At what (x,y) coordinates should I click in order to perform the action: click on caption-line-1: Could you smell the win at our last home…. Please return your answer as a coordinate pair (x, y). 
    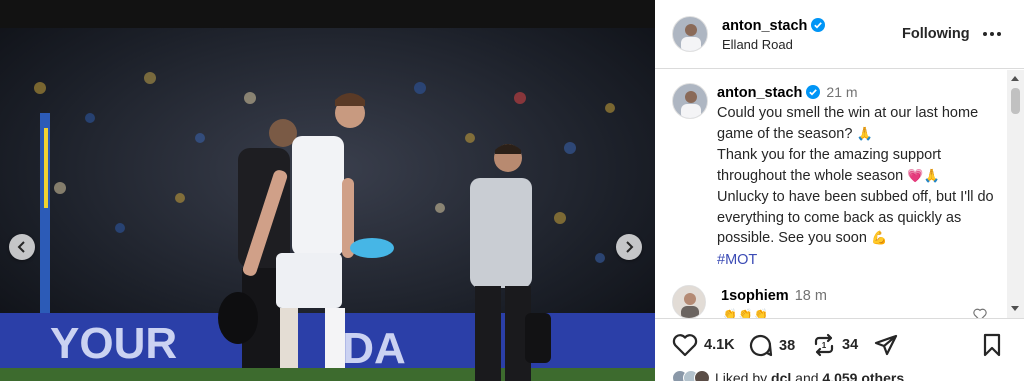
    Looking at the image, I should click on (848, 123).